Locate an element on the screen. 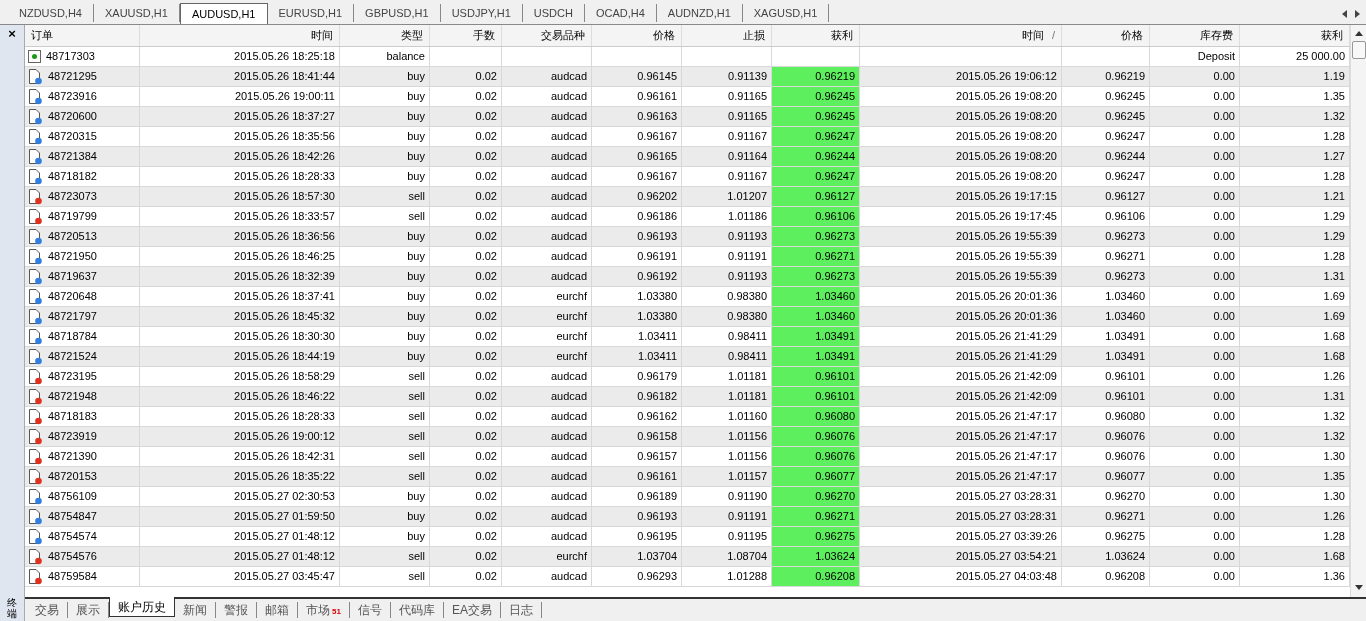 The height and width of the screenshot is (621, 1366). chart-tab: GBPUSD,H1 is located at coordinates (397, 13).